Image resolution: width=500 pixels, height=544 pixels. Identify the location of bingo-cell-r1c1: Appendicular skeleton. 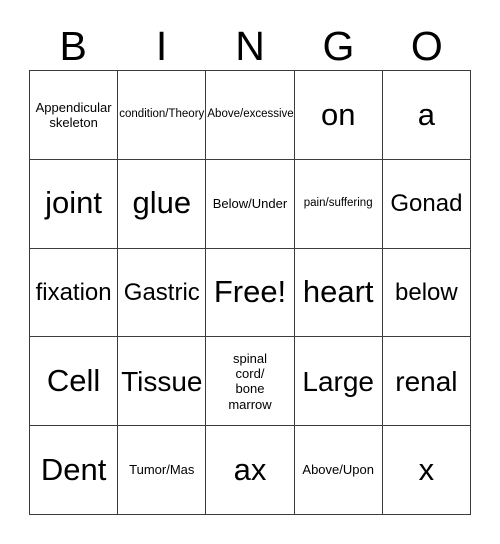
(74, 115).